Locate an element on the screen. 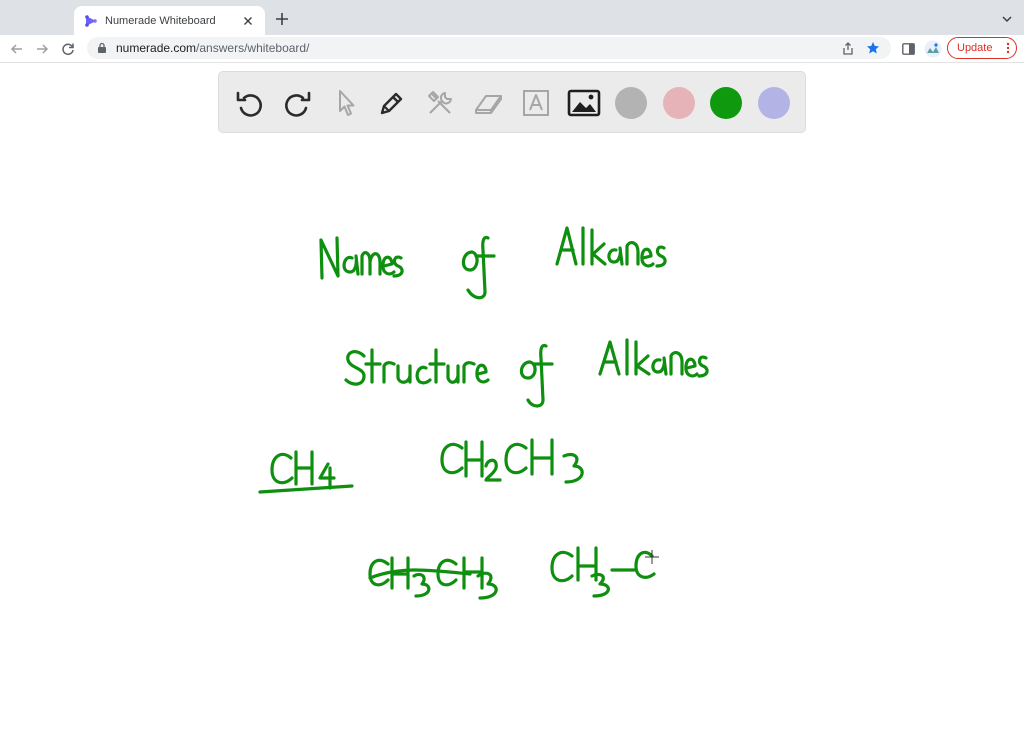  pointer-icon is located at coordinates (345, 103).